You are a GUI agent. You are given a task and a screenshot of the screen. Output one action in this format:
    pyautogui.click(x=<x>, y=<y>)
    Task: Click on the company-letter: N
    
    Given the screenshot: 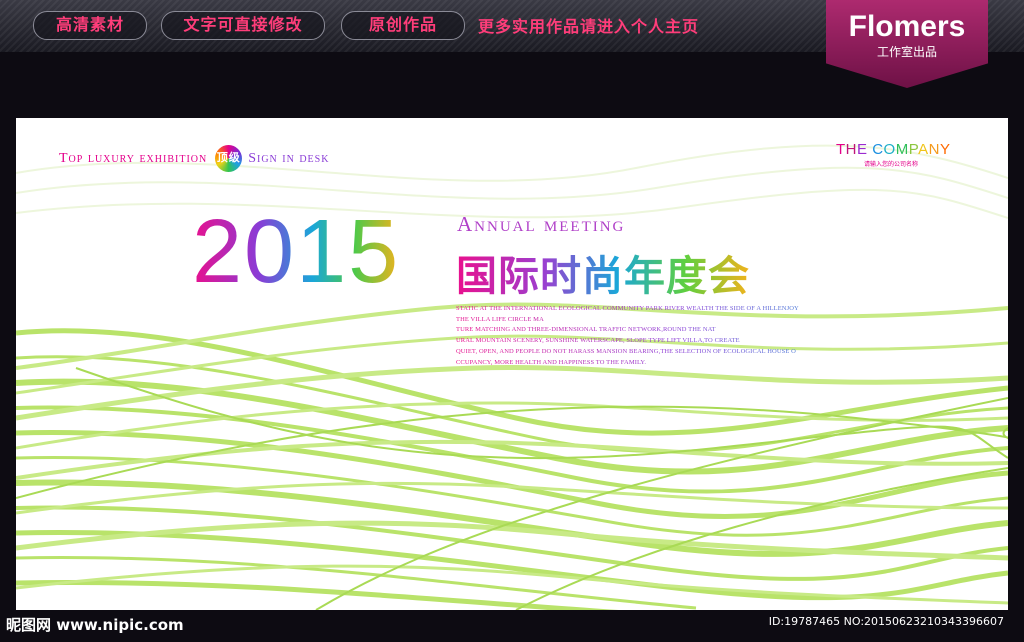 What is the action you would take?
    pyautogui.click(x=934, y=149)
    